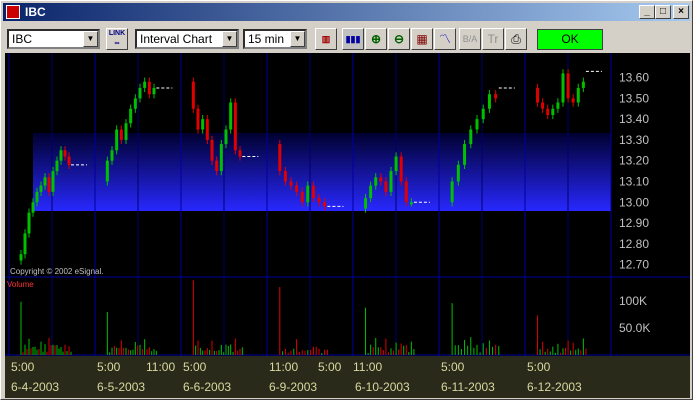  Describe the element at coordinates (117, 39) in the screenshot. I see `link-button: LINK ∞` at that location.